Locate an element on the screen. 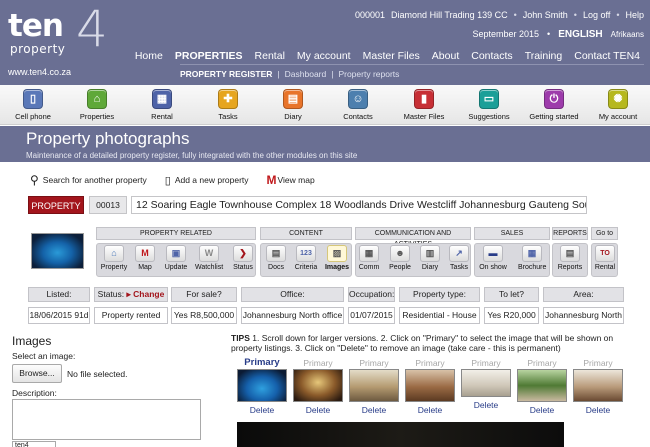 Image resolution: width=650 pixels, height=447 pixels. subnav-dashboard: Dashboard is located at coordinates (306, 74).